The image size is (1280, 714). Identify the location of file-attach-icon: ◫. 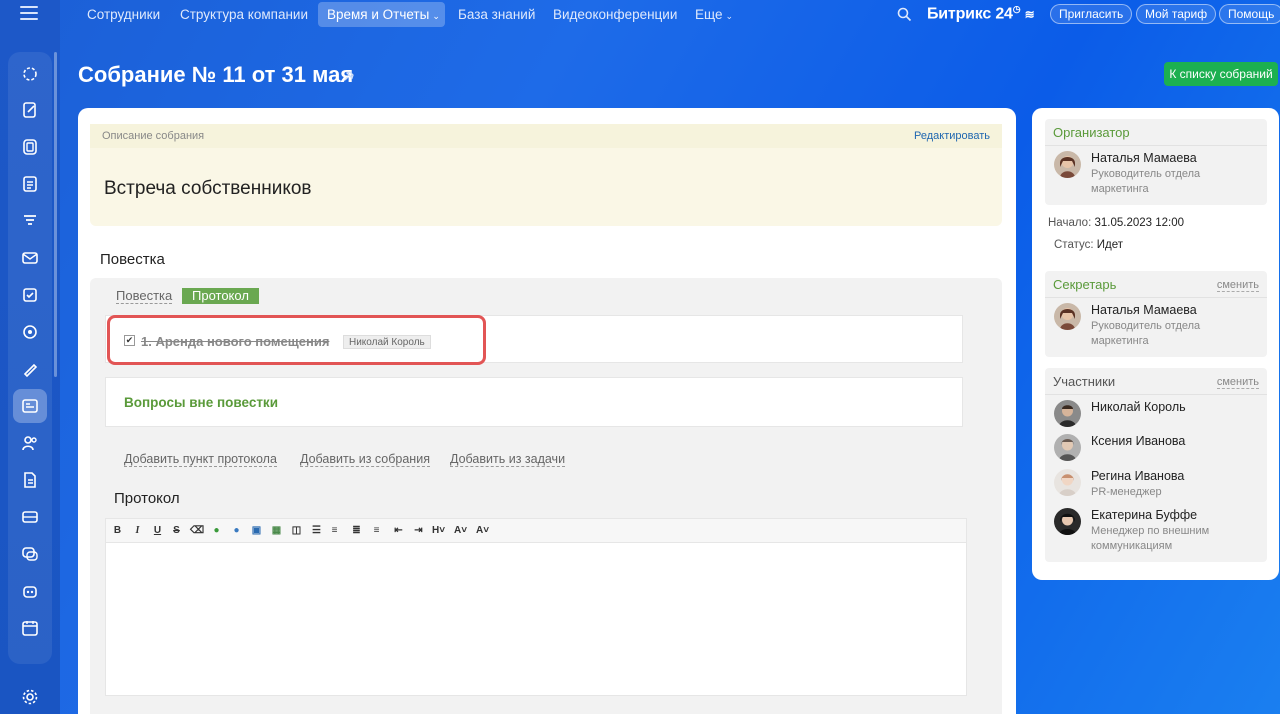
(296, 531).